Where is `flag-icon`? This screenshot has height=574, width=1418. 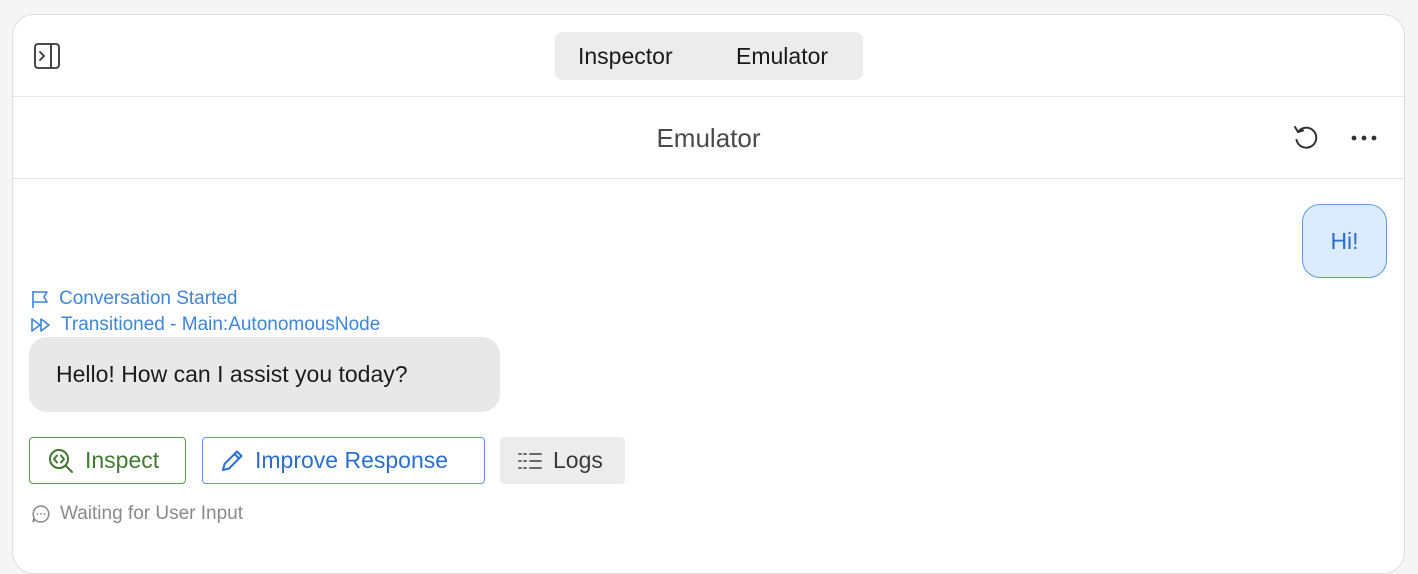
flag-icon is located at coordinates (40, 299).